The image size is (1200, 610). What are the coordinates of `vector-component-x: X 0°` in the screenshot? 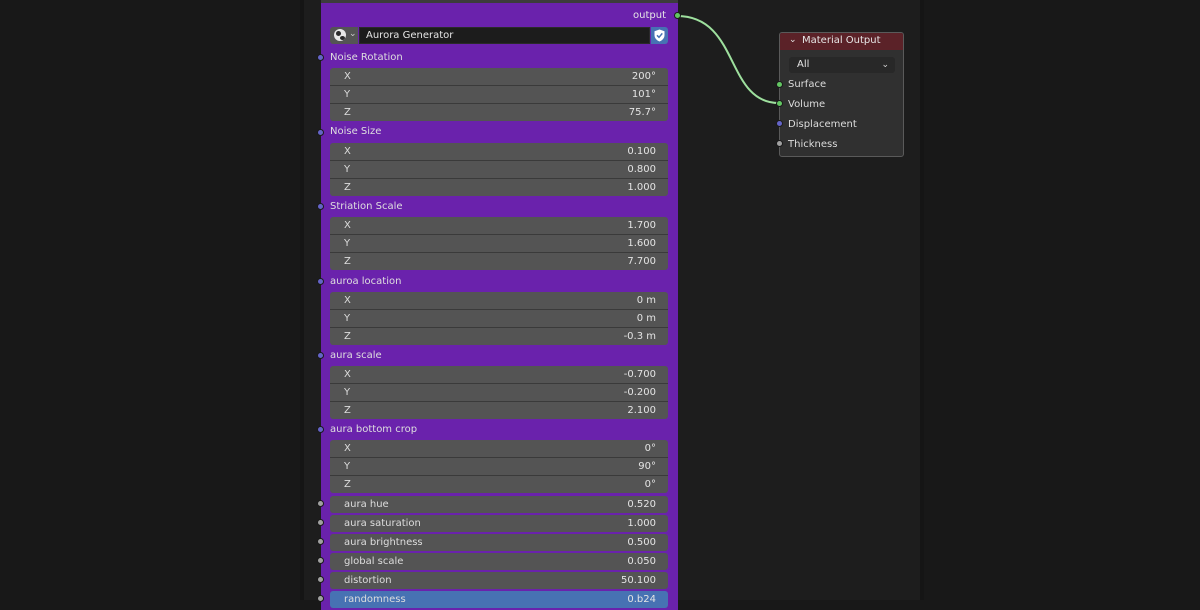 It's located at (499, 448).